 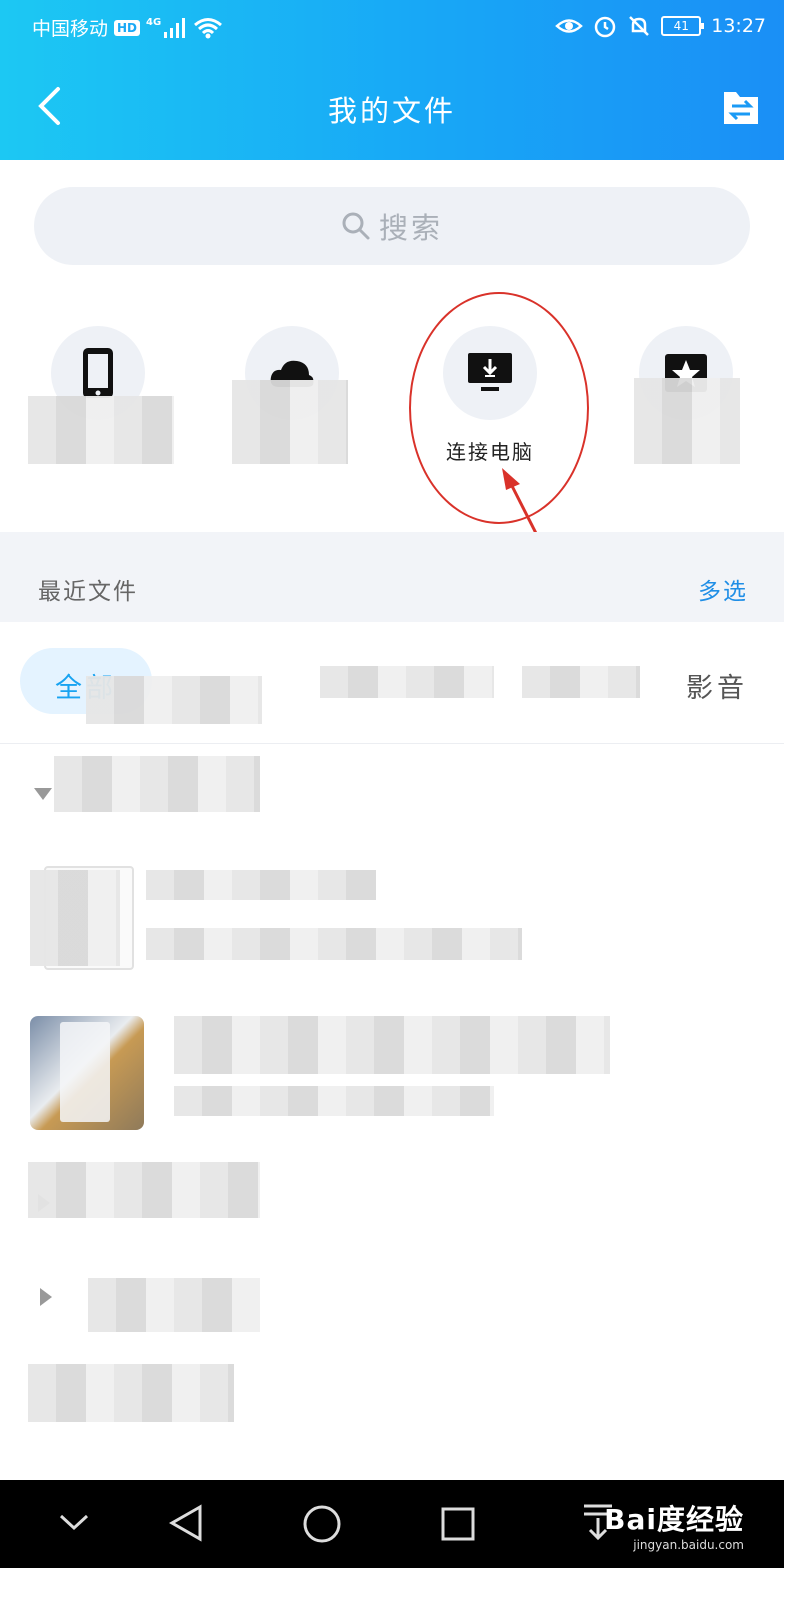 What do you see at coordinates (186, 1523) in the screenshot?
I see `back-triangle-icon` at bounding box center [186, 1523].